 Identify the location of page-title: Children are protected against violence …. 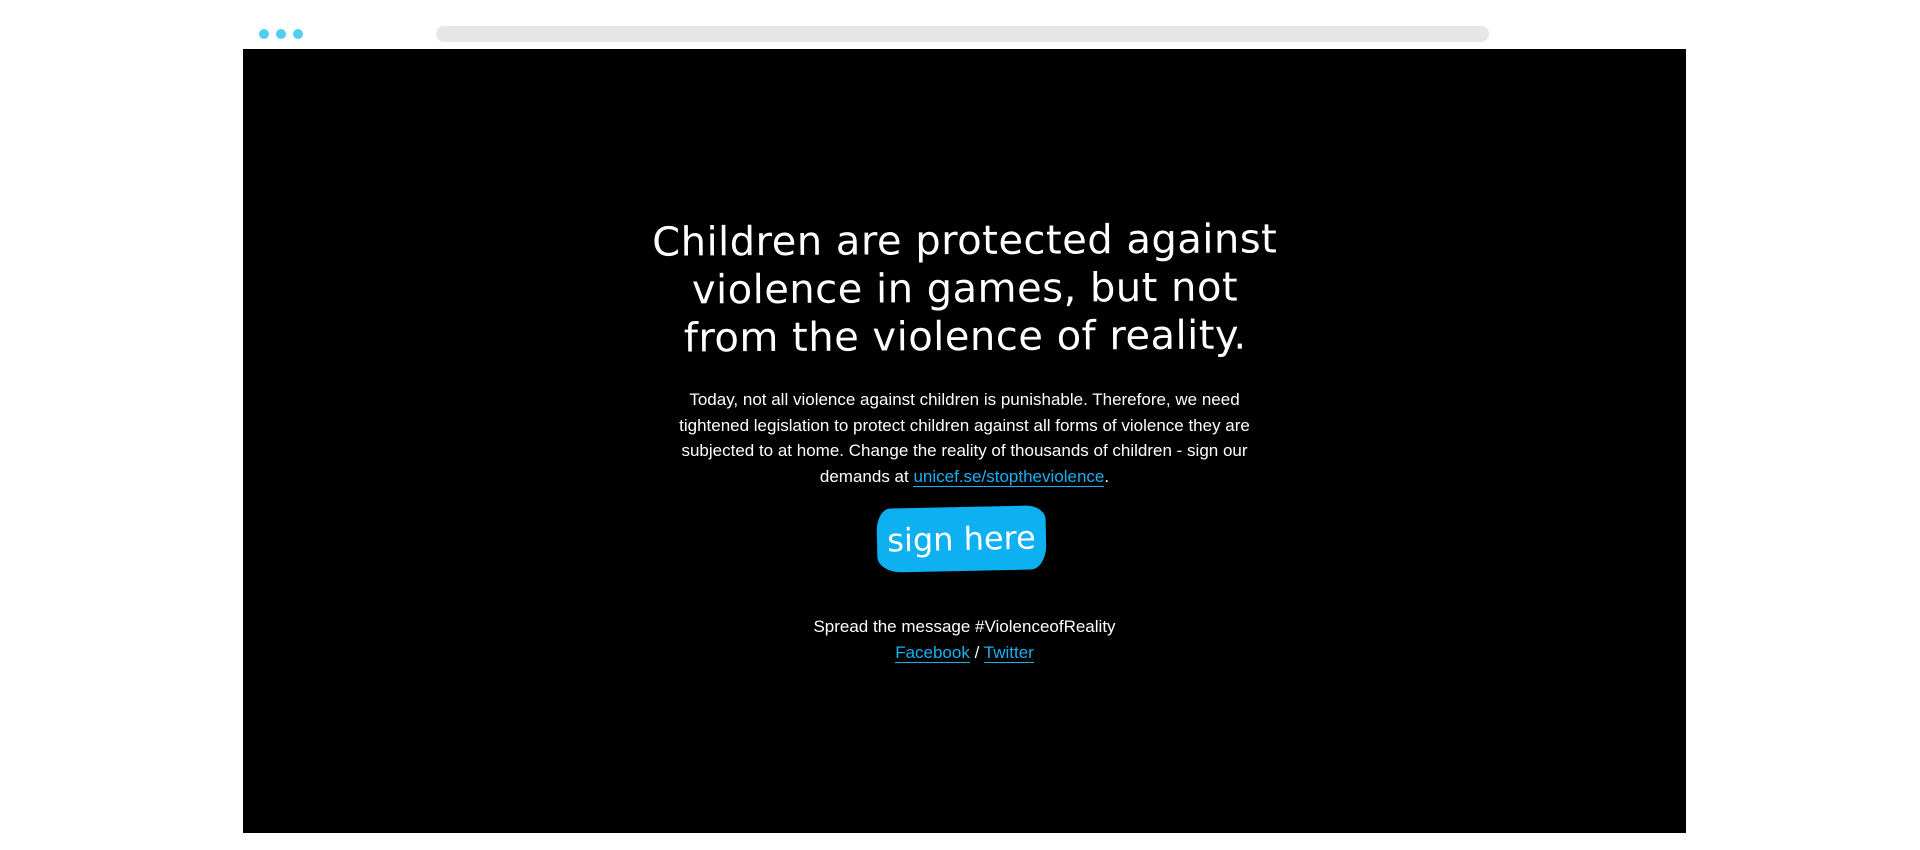
(964, 289).